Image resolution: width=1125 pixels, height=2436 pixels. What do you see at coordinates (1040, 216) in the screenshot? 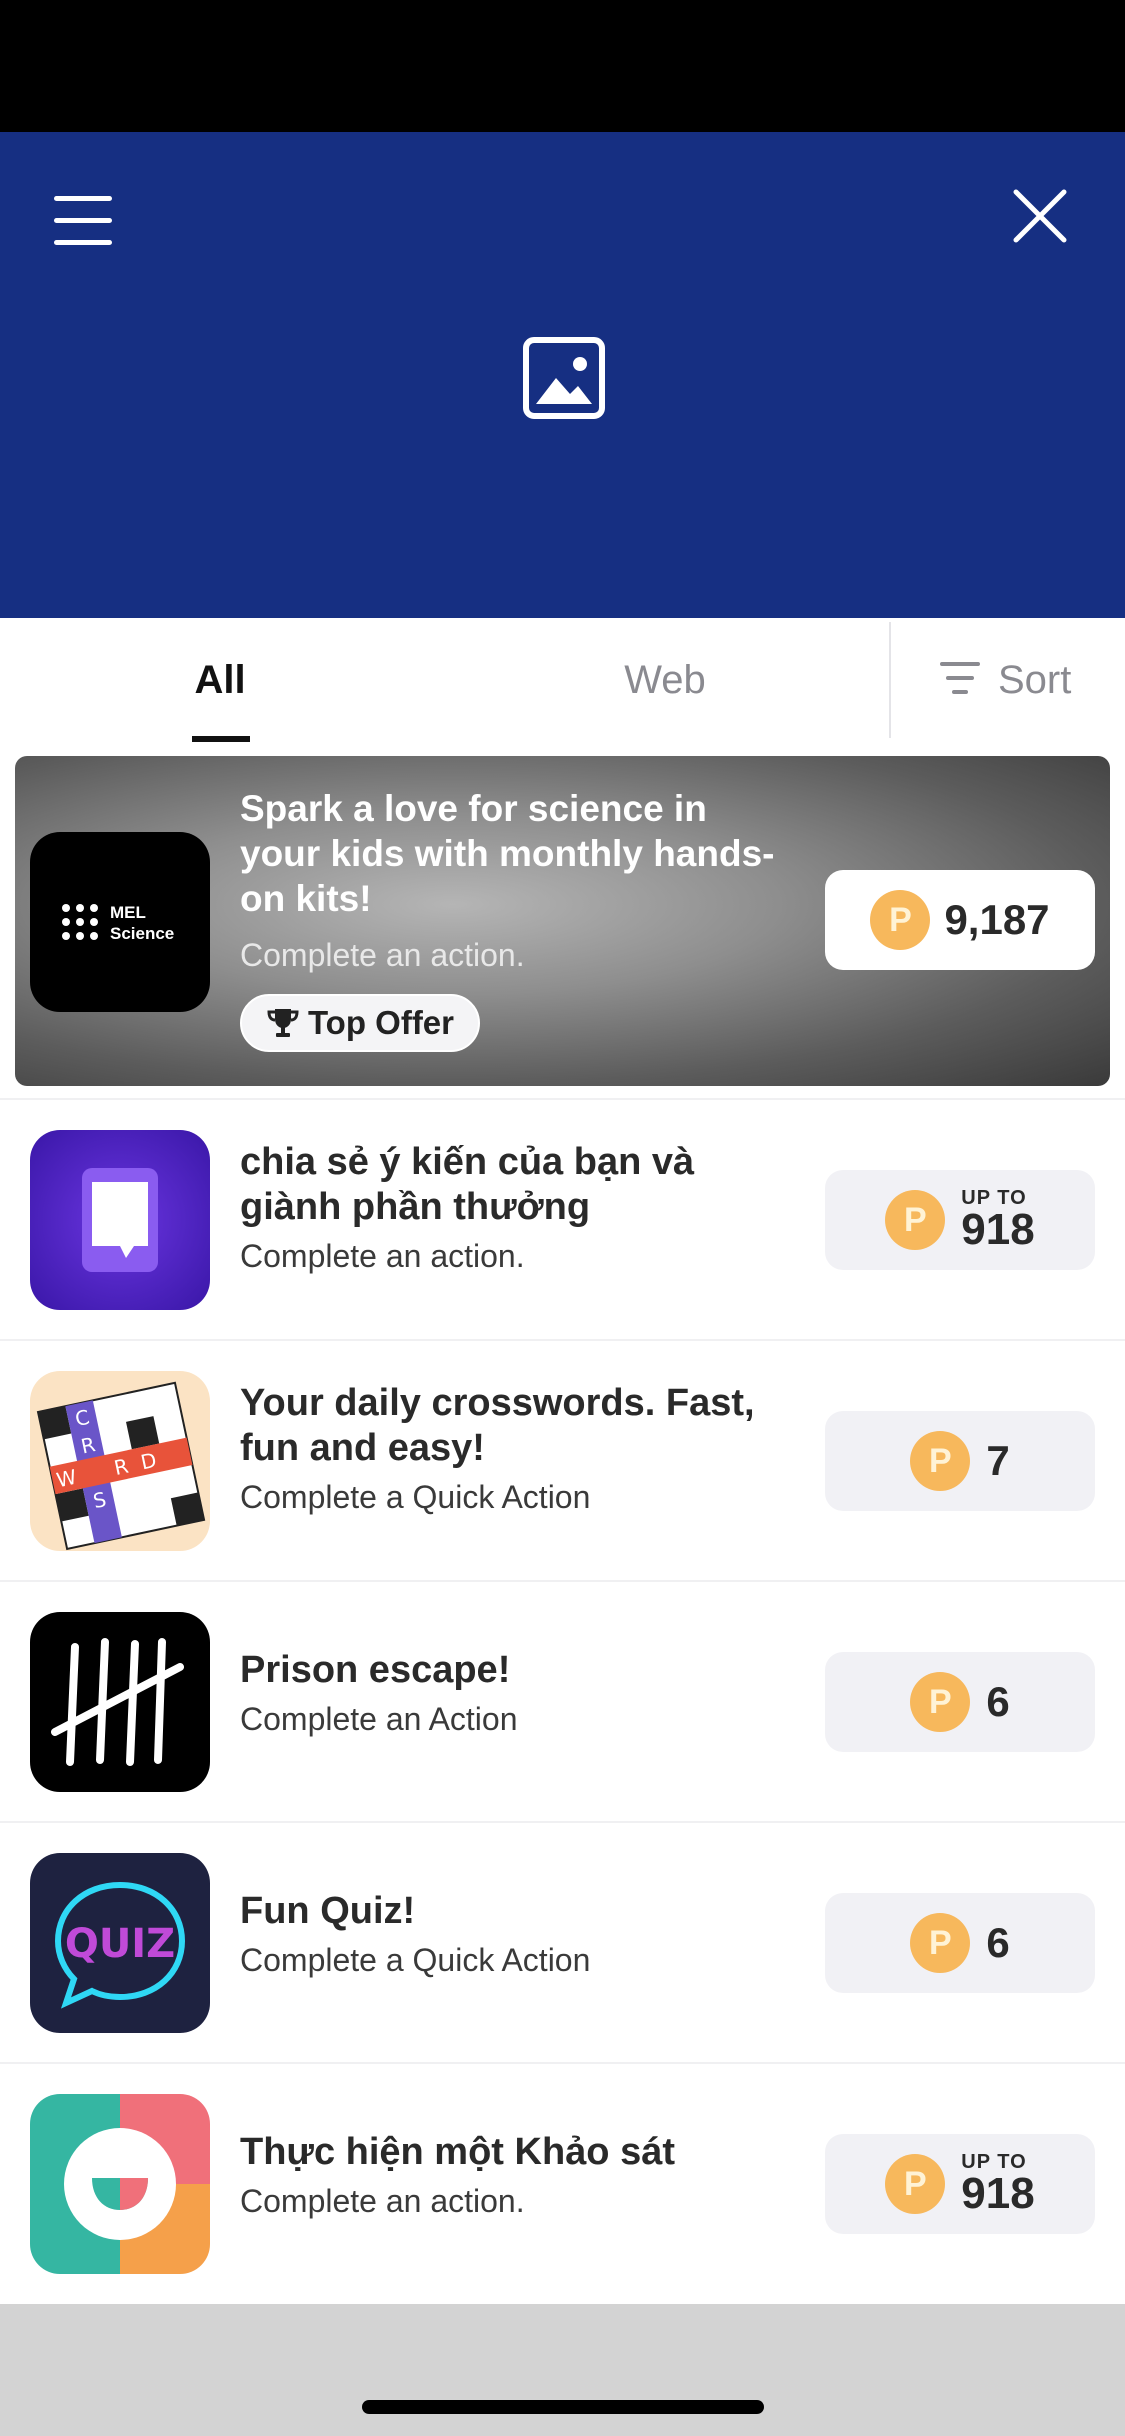
I see `close-icon` at bounding box center [1040, 216].